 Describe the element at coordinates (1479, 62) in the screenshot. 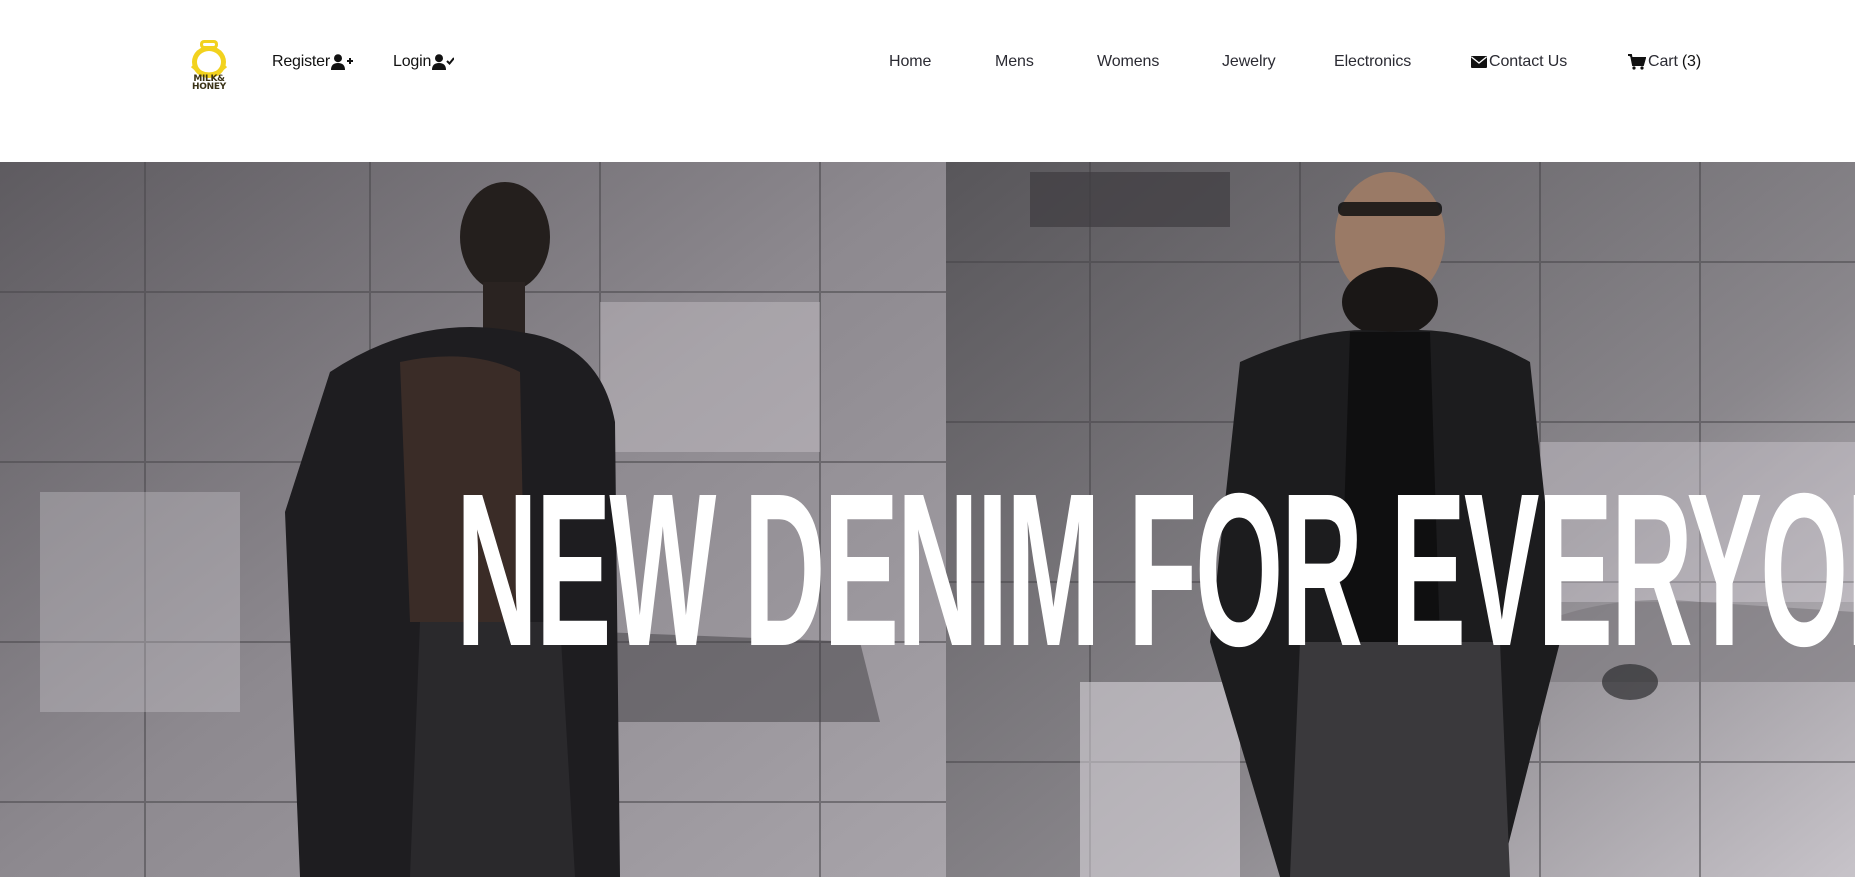

I see `envelope-icon` at that location.